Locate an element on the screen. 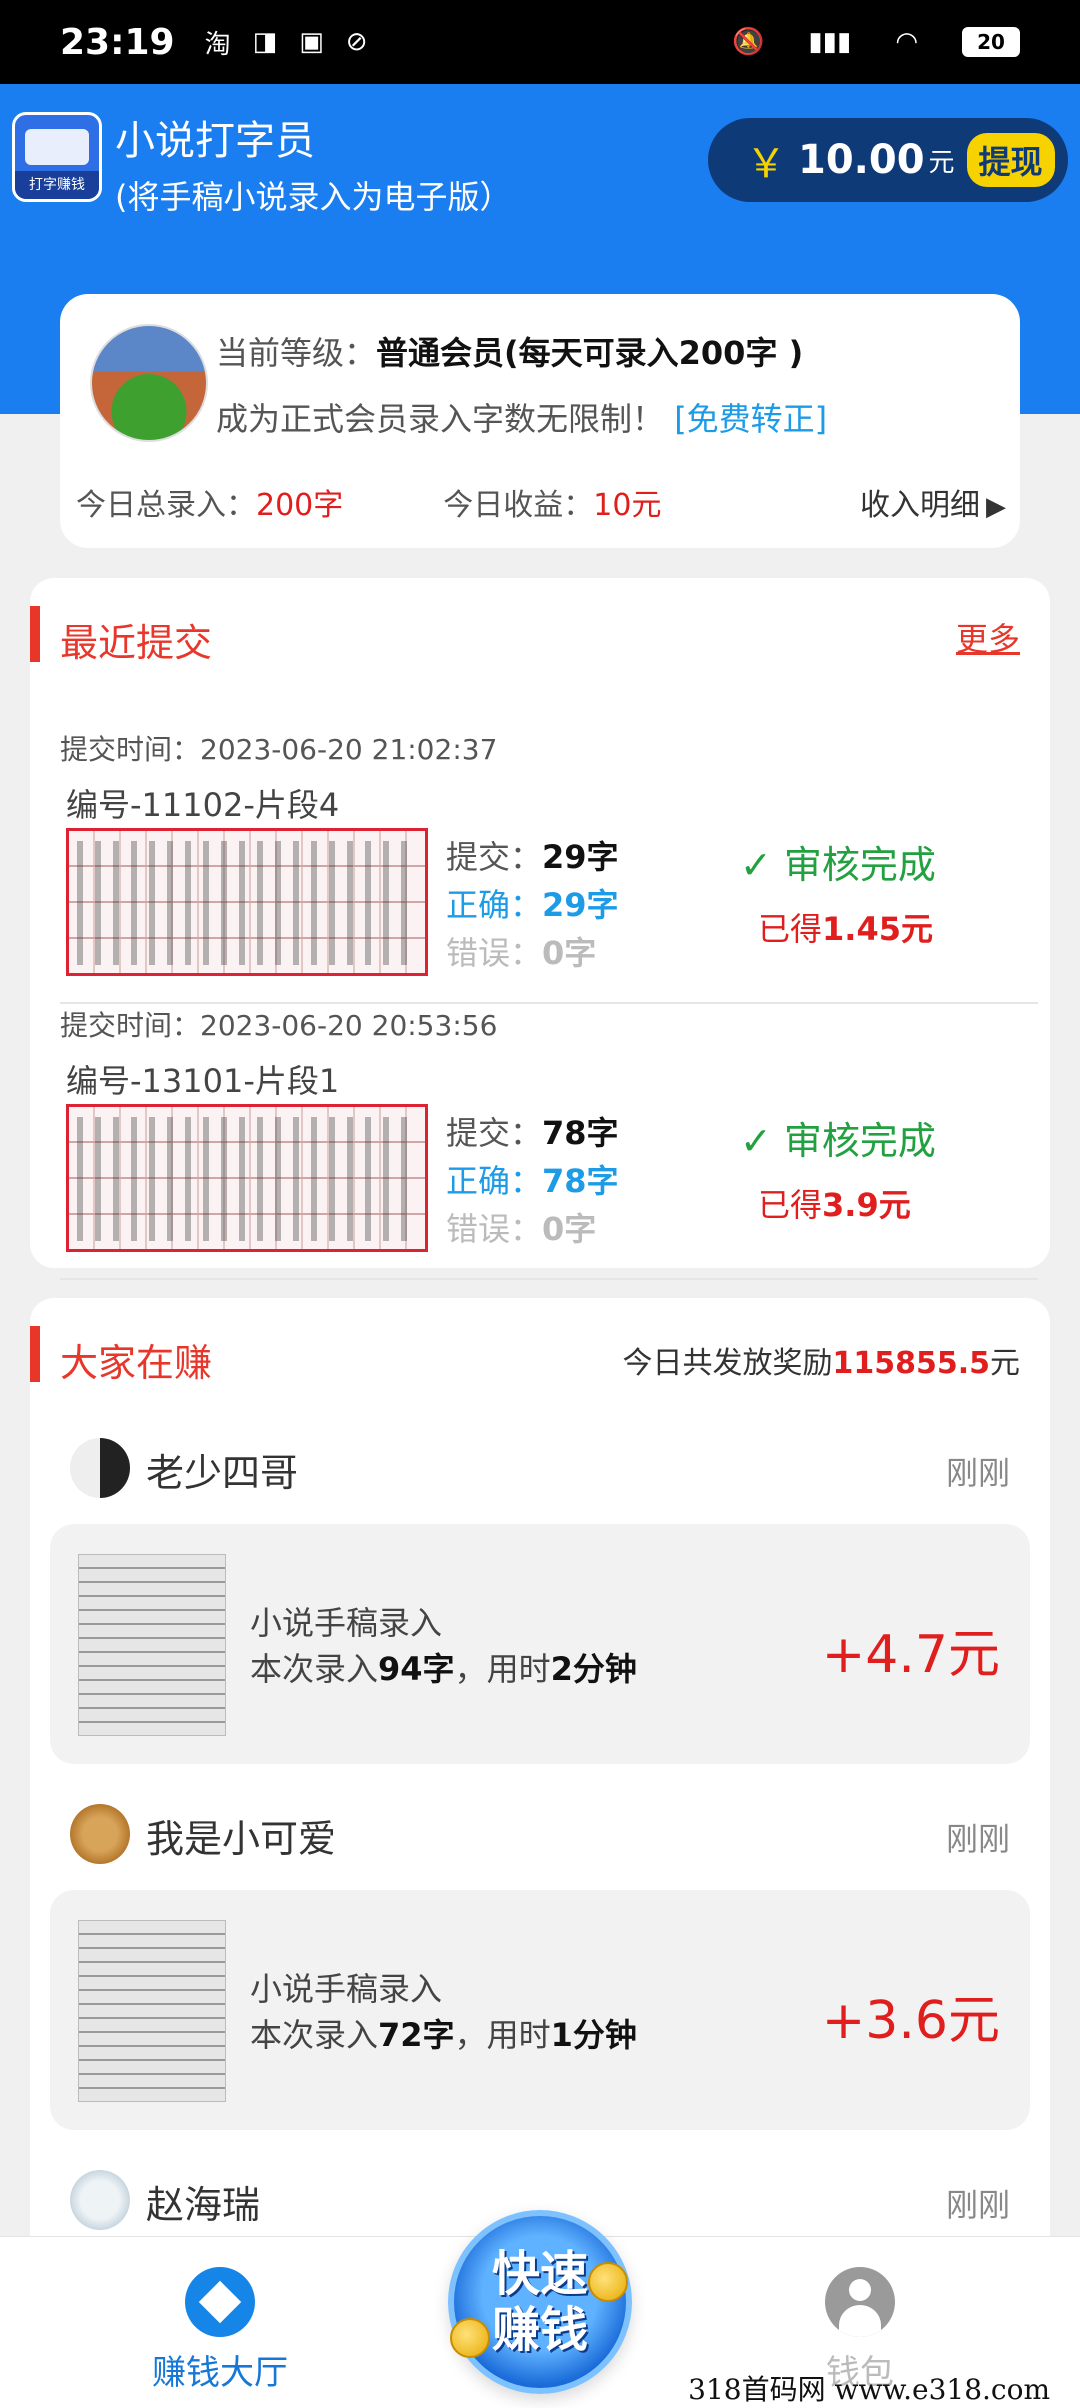  promo-line: 成为正式会员录入字数无限制！ [免费转正] is located at coordinates (521, 417).